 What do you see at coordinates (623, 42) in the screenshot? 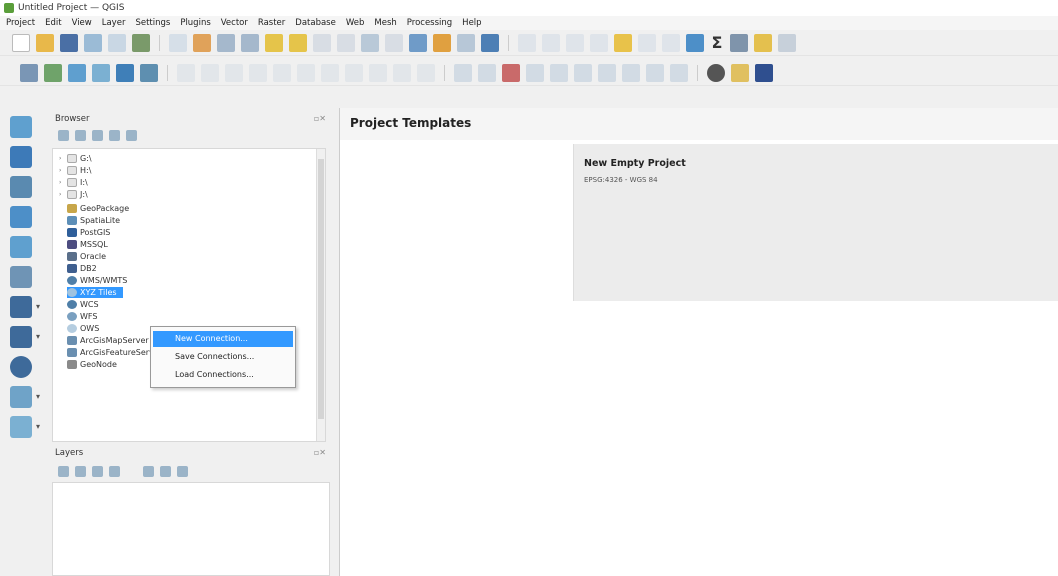
I see `open-attribute-table-icon` at bounding box center [623, 42].